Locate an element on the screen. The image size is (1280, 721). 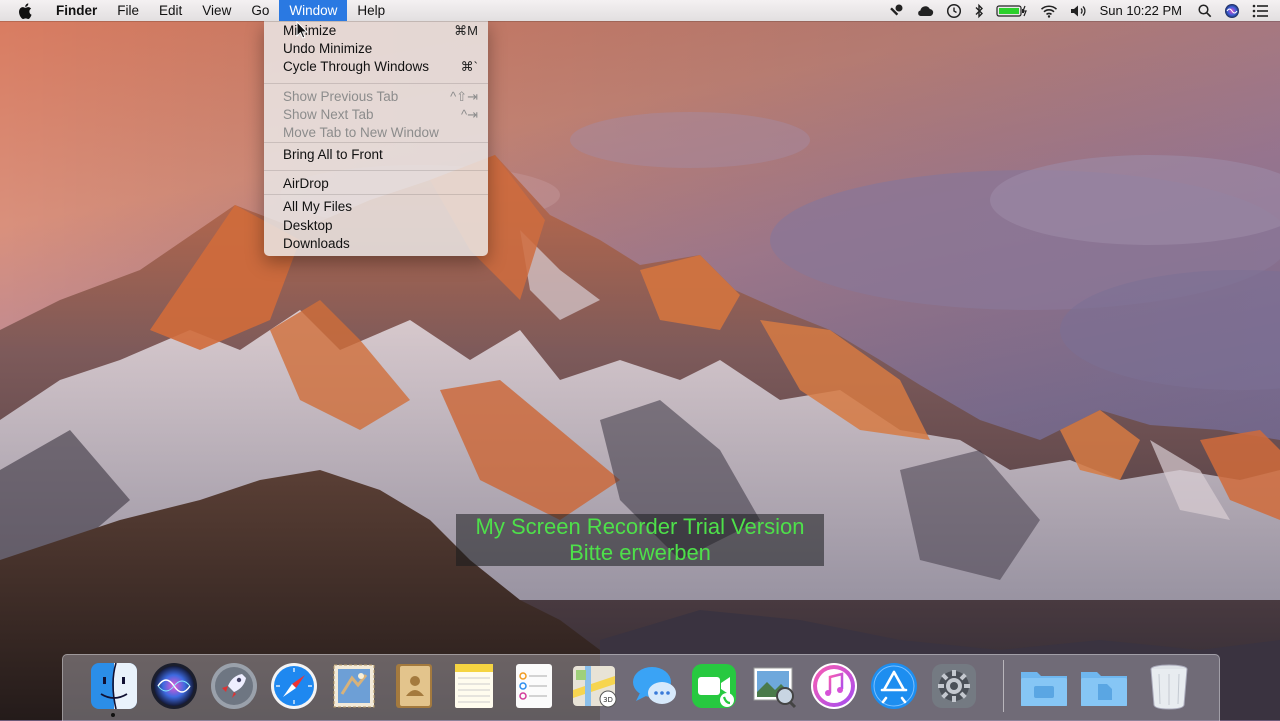
facetime-icon is located at coordinates (714, 686).